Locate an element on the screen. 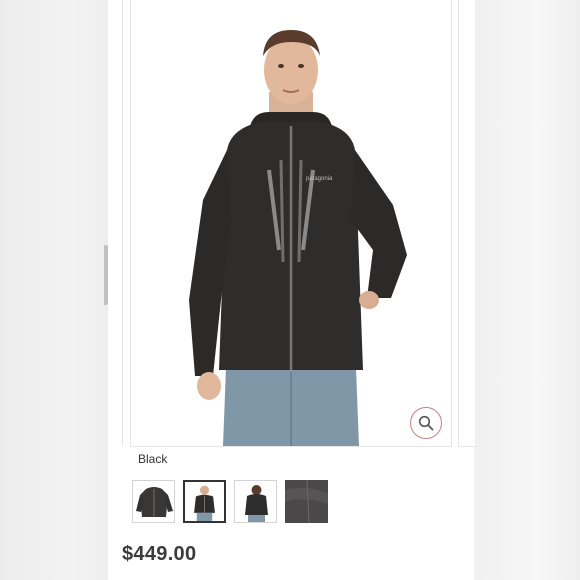  model-back-image is located at coordinates (256, 503).